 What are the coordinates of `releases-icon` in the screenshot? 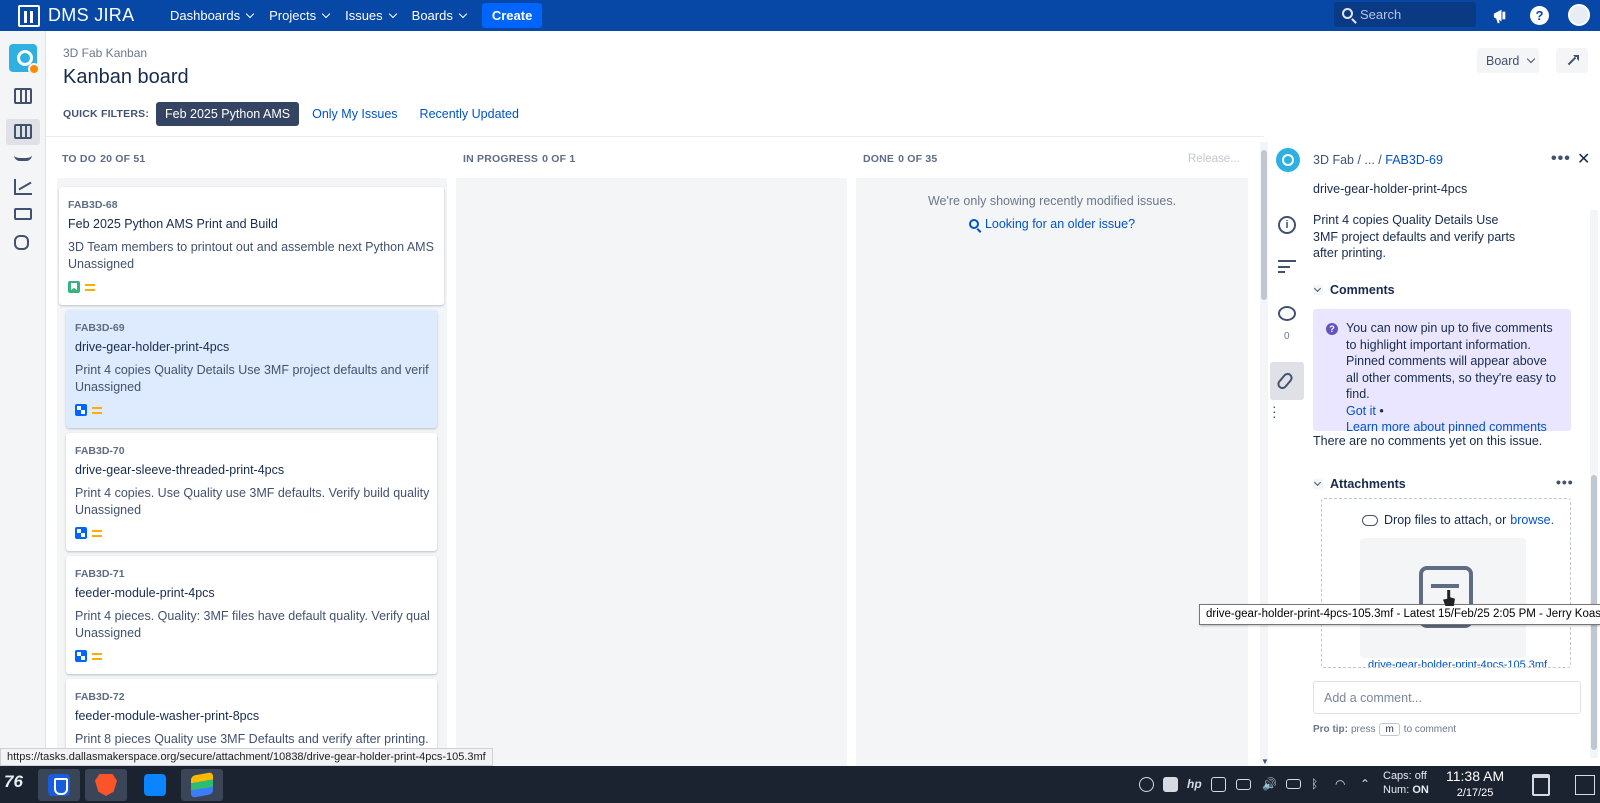 It's located at (23, 157).